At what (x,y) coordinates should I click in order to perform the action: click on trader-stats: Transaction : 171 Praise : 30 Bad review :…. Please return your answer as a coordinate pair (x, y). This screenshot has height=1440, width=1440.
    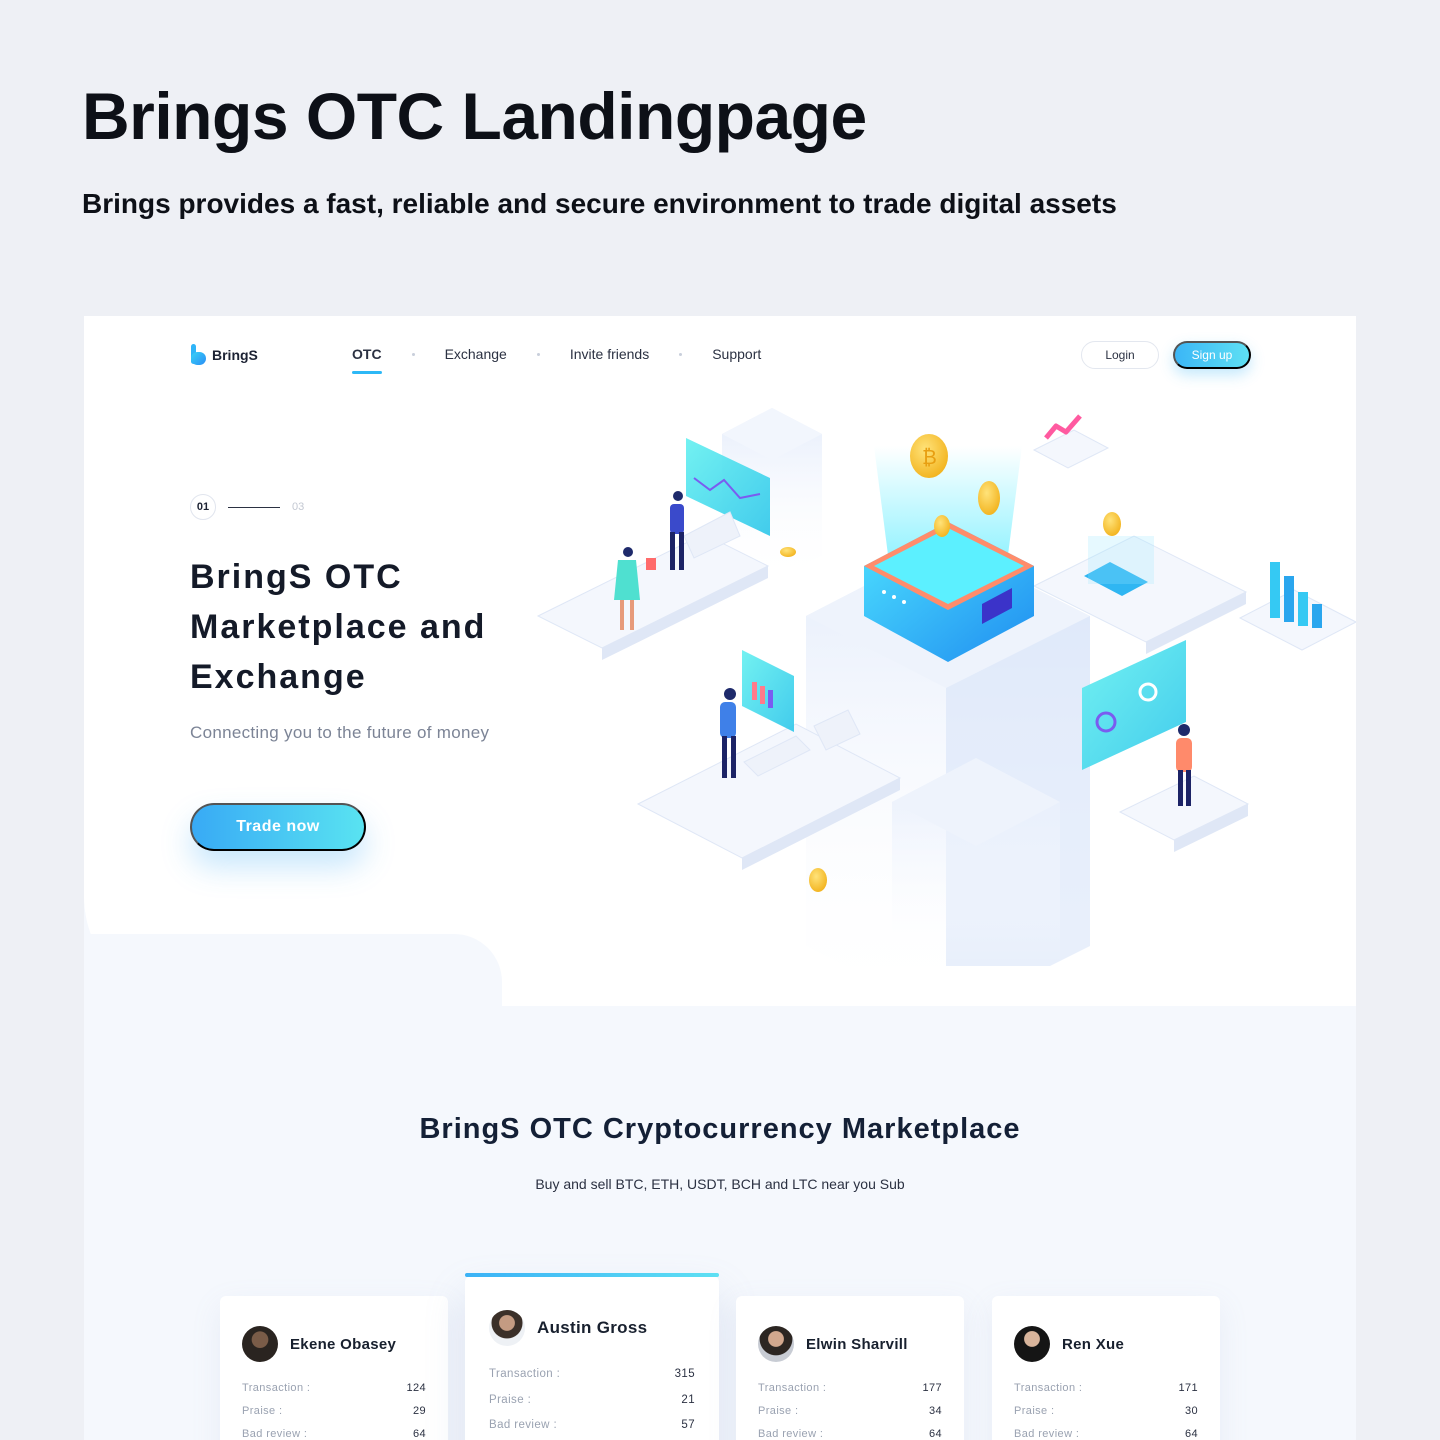
    Looking at the image, I should click on (1106, 1411).